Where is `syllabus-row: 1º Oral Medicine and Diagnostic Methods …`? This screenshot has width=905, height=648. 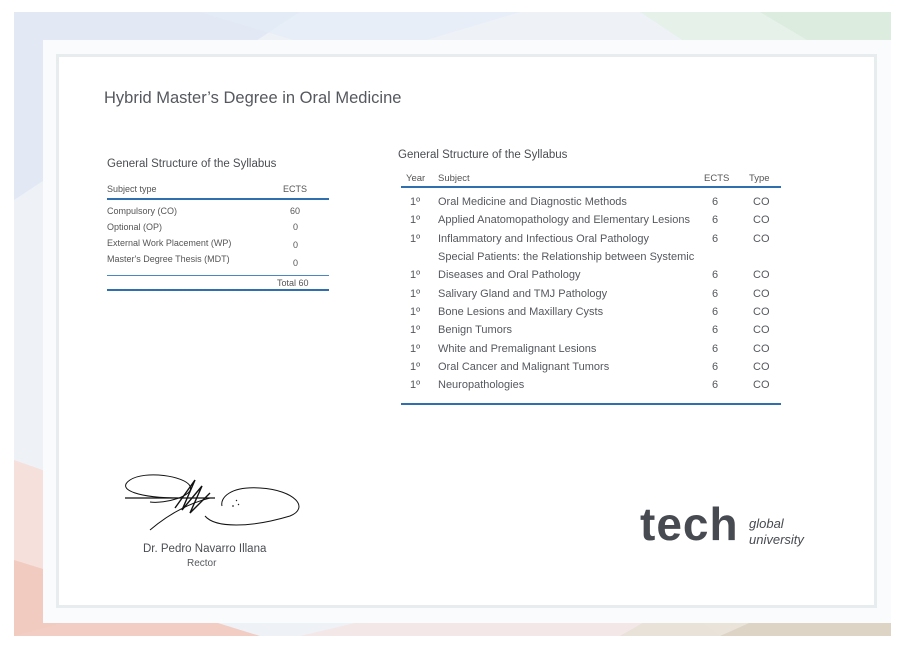
syllabus-row: 1º Oral Medicine and Diagnostic Methods … is located at coordinates (591, 205).